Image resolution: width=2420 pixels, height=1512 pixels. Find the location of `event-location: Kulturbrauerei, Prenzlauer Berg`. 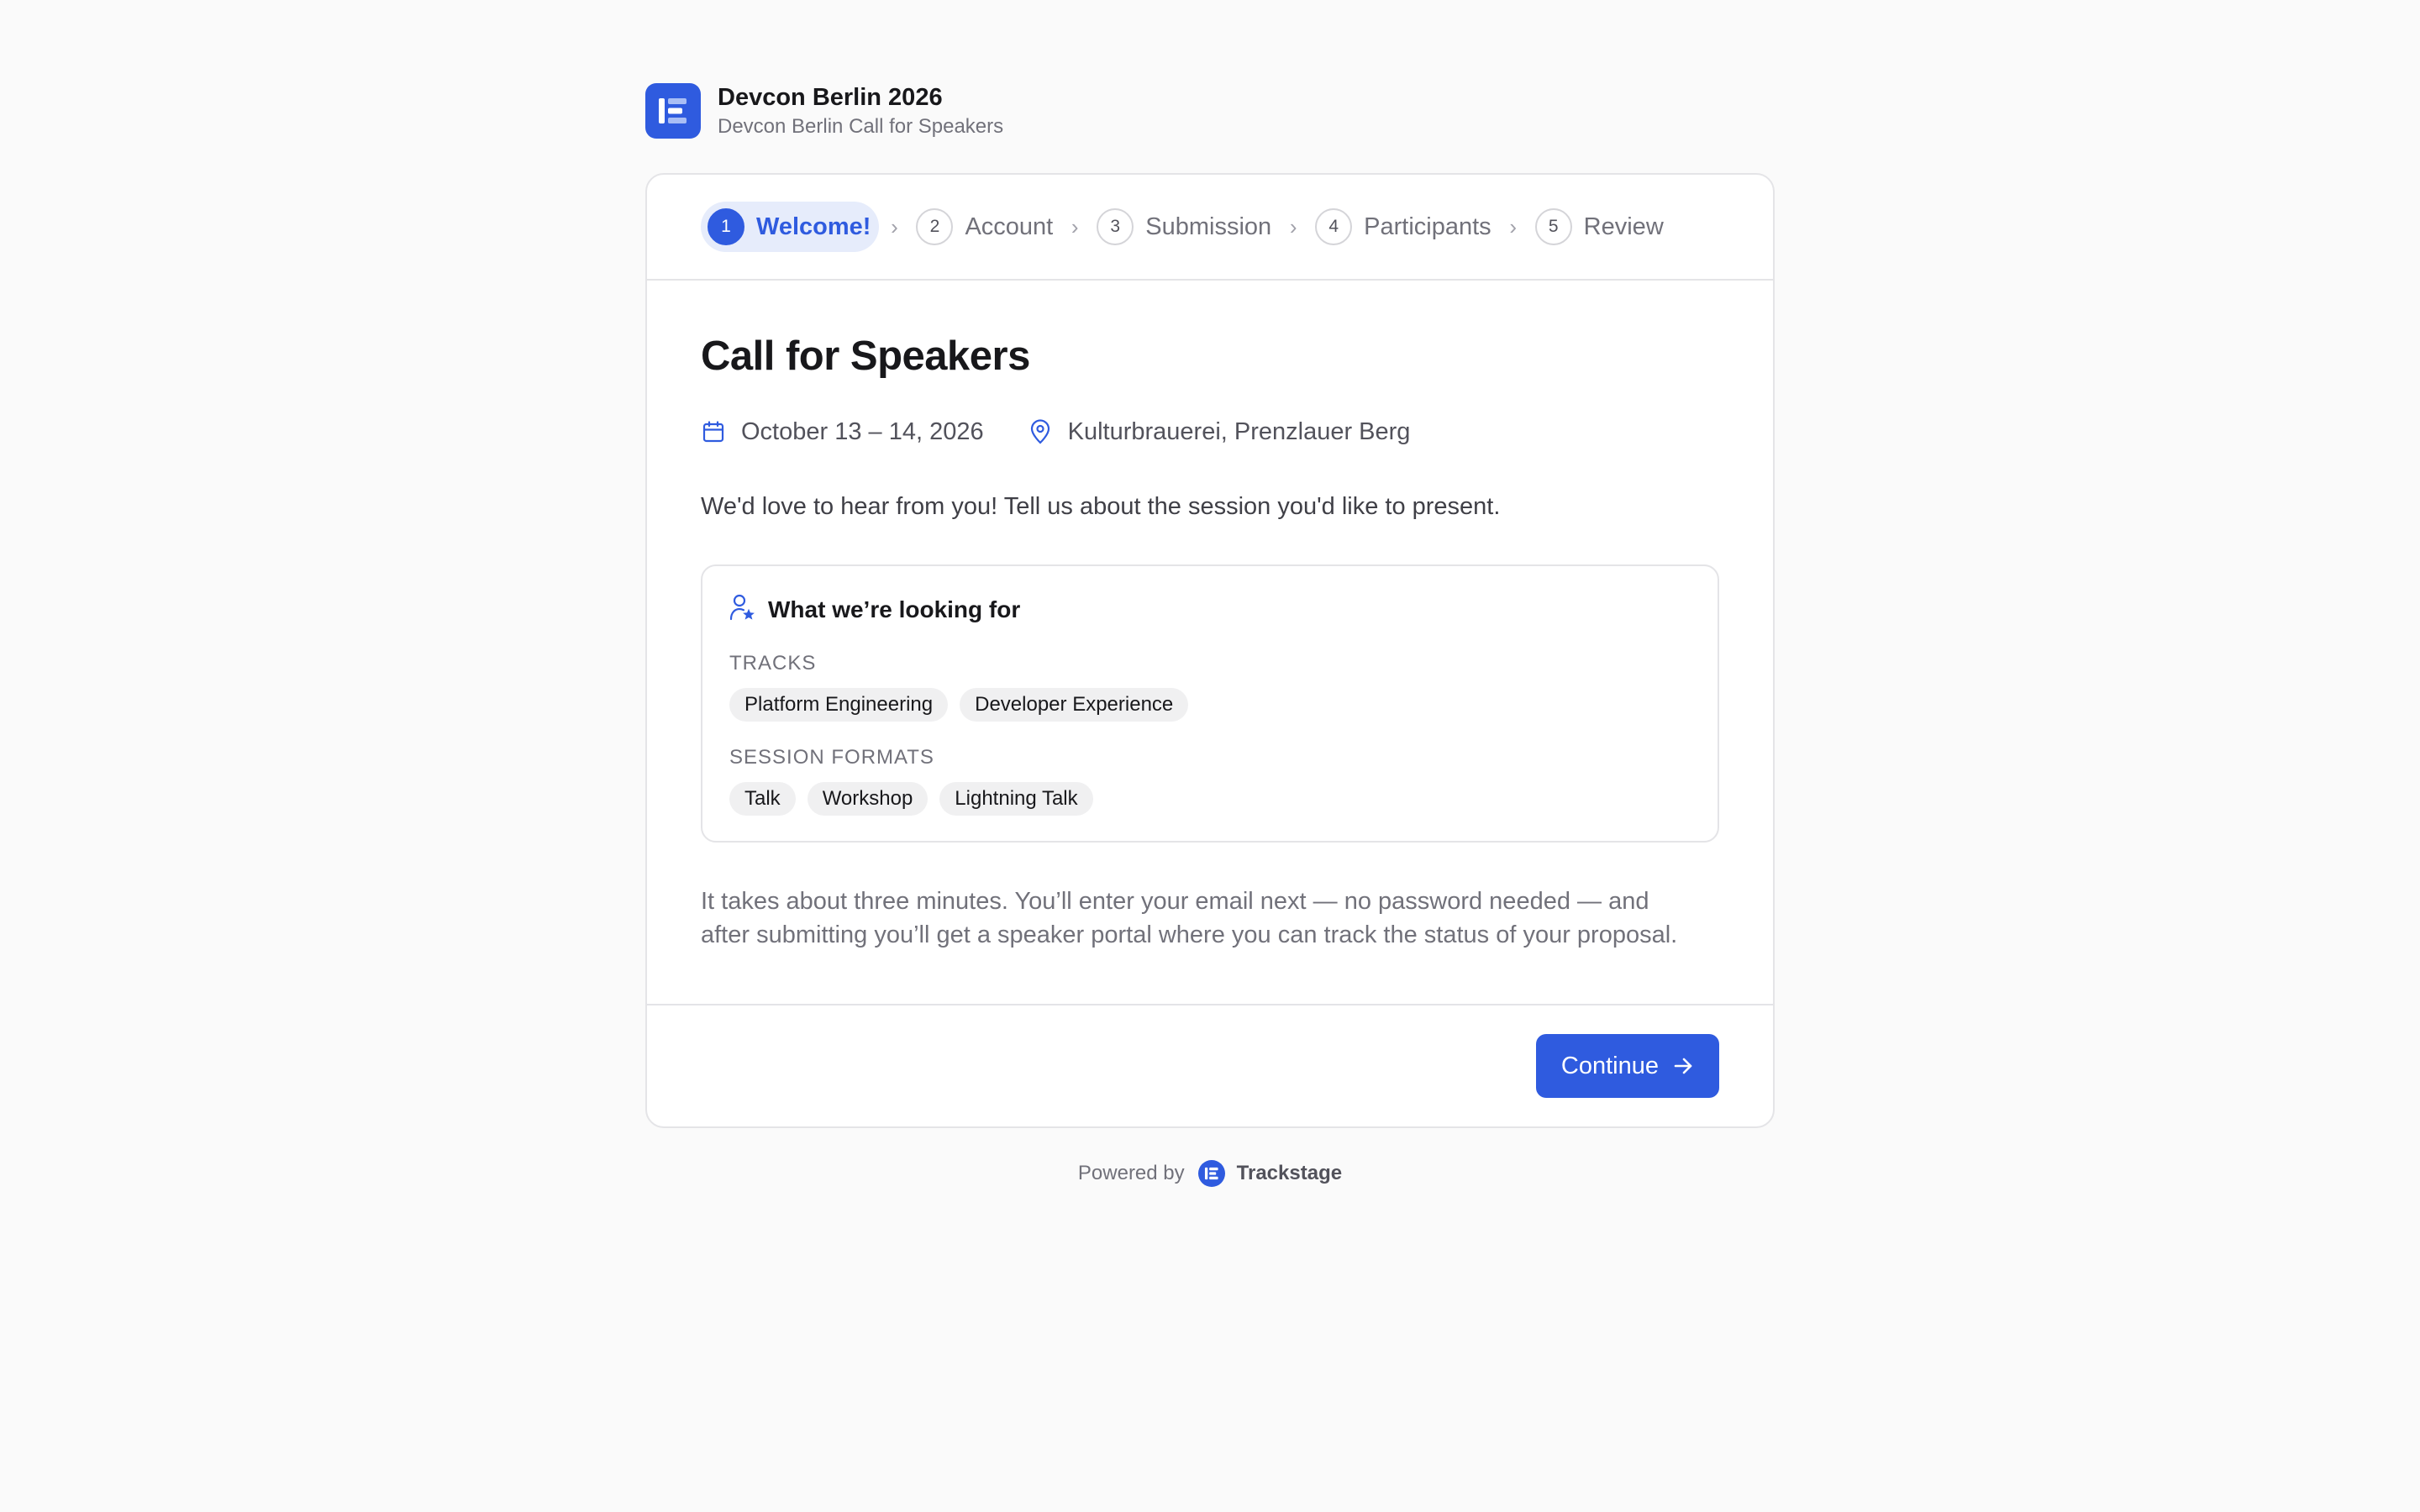

event-location: Kulturbrauerei, Prenzlauer Berg is located at coordinates (1219, 431).